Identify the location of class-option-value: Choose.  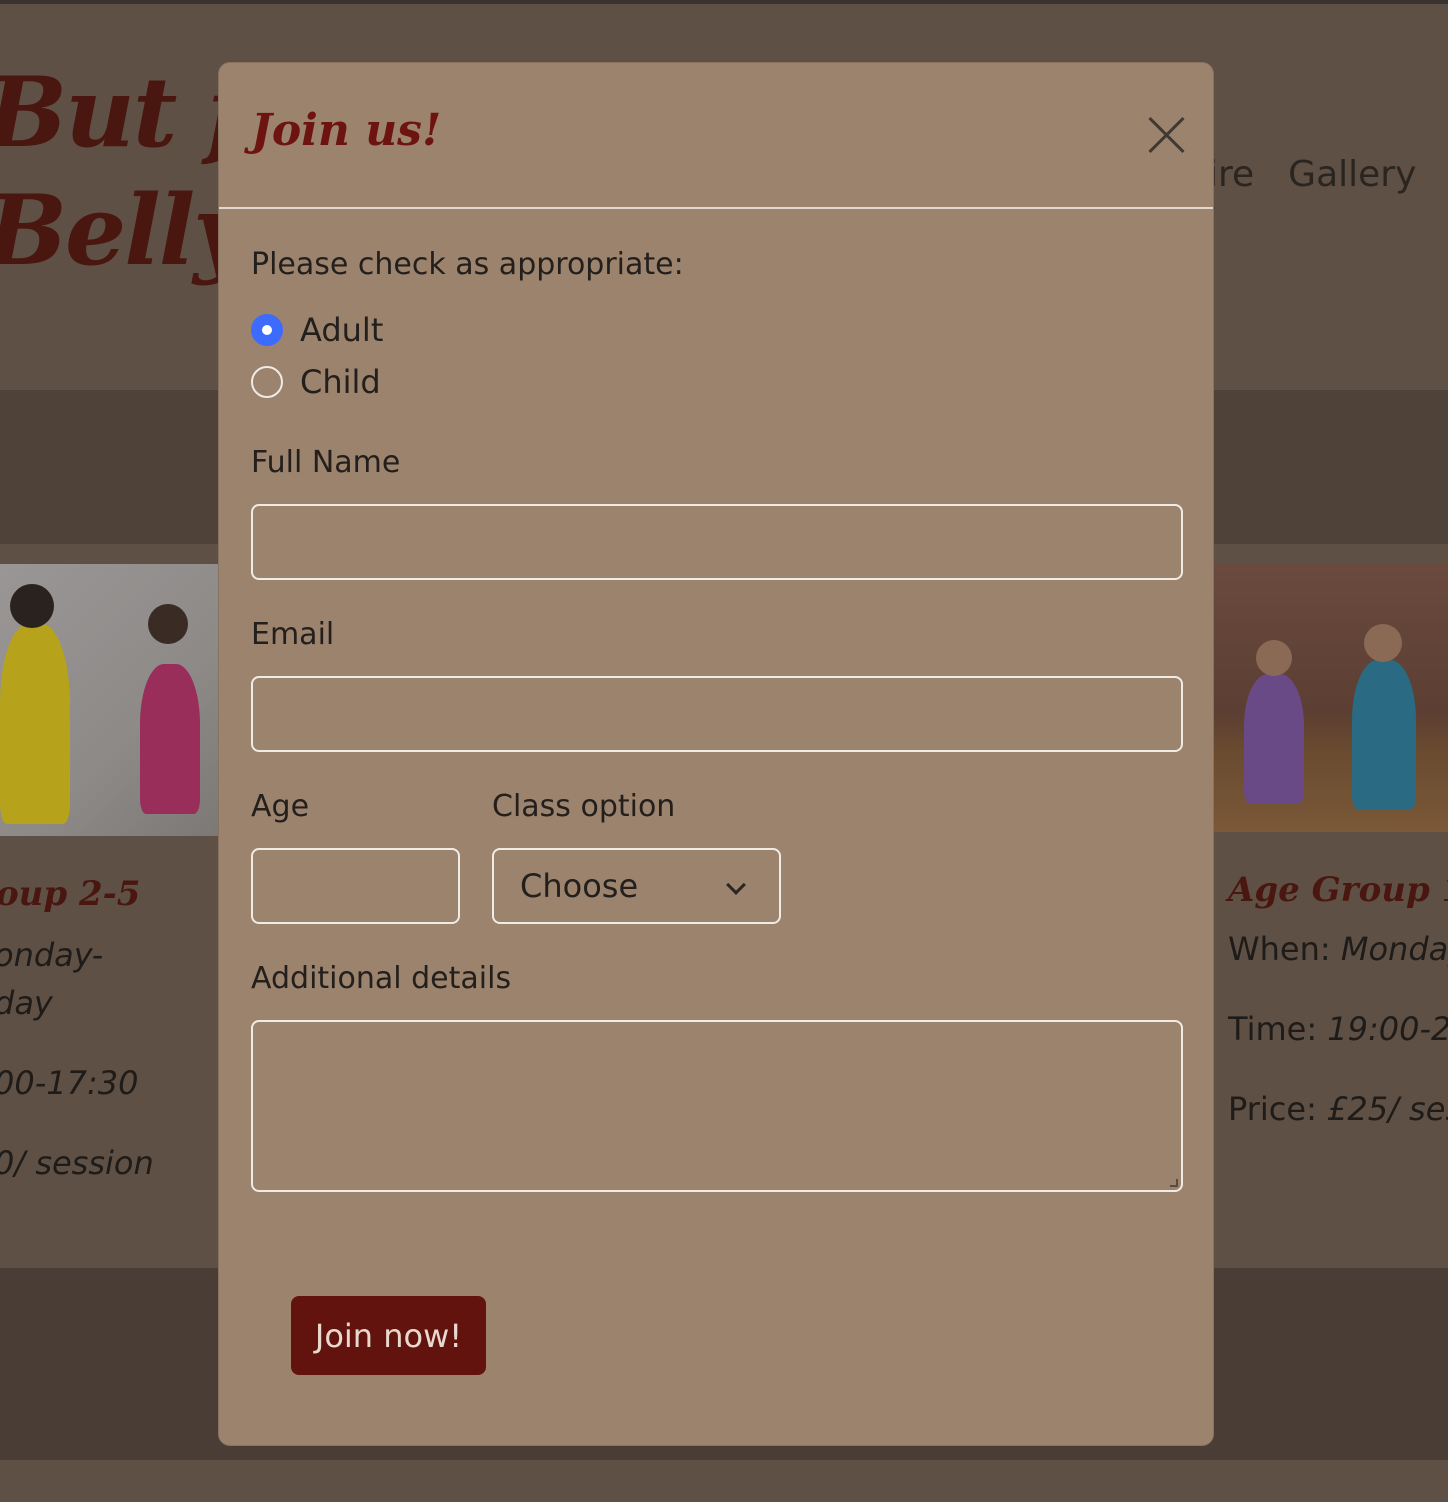
(579, 886).